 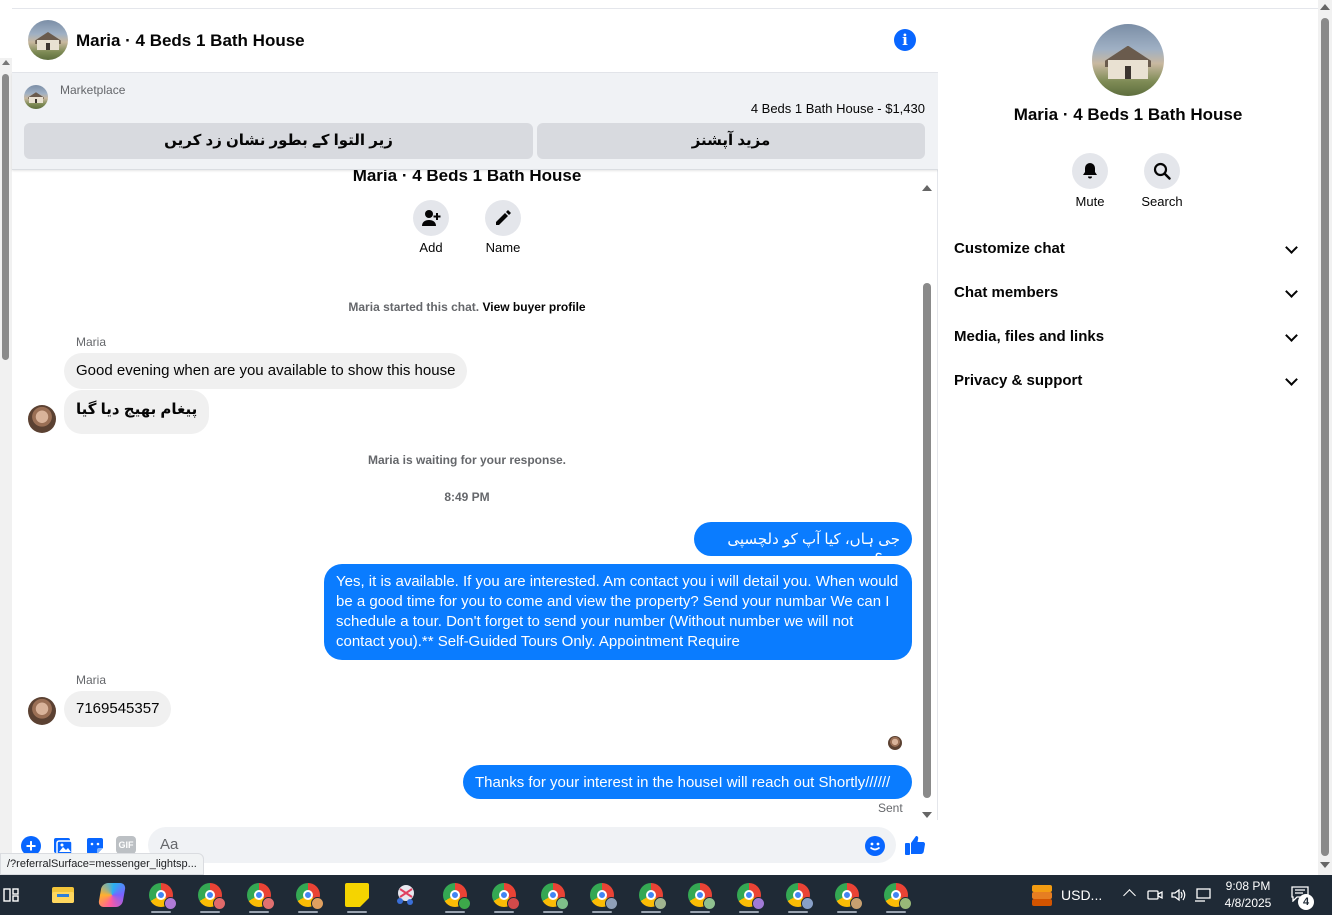 I want to click on add-person-button, so click(x=431, y=218).